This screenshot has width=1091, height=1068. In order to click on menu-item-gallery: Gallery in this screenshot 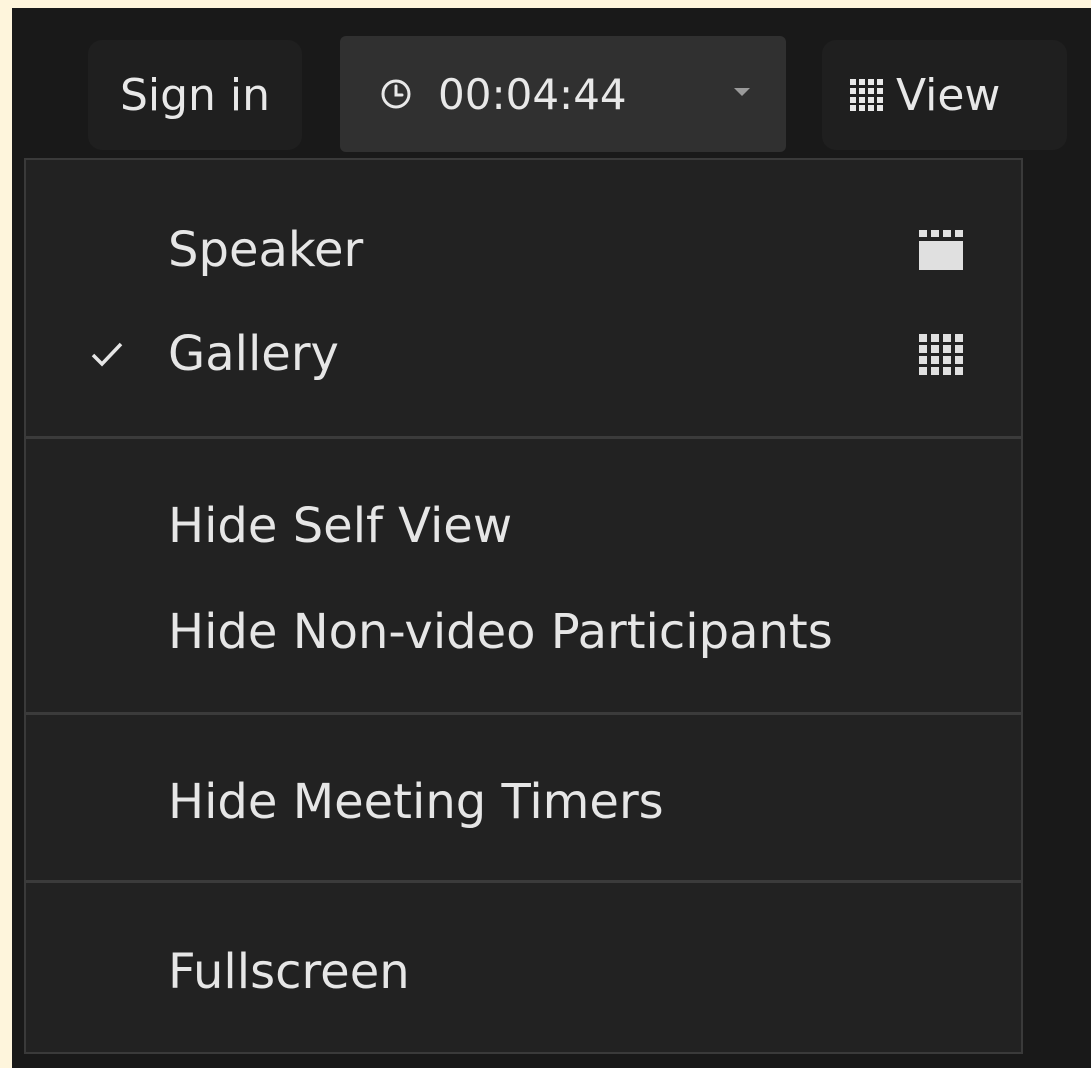, I will do `click(523, 354)`.